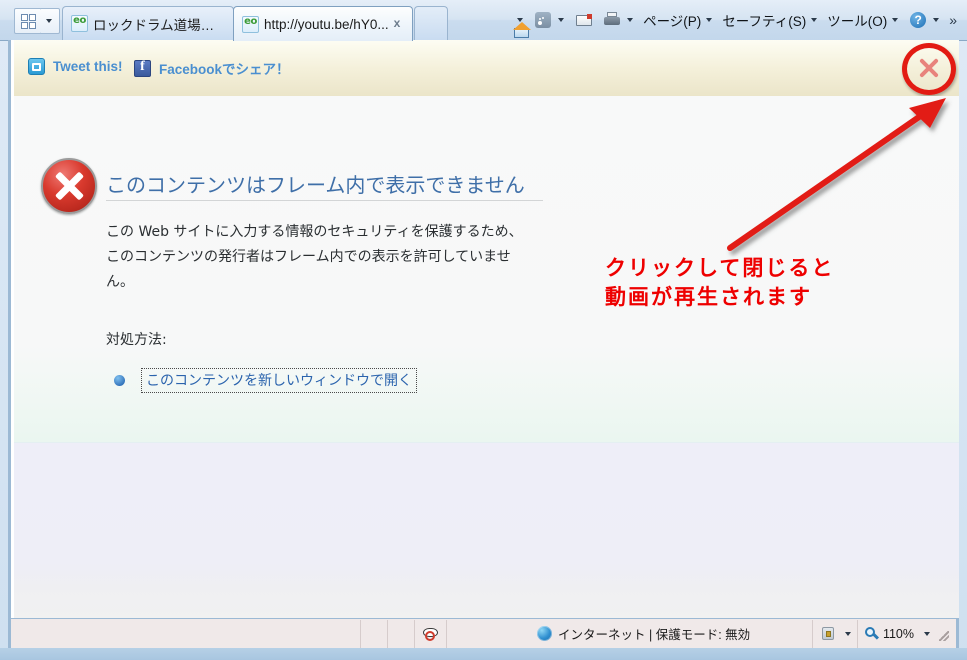 The height and width of the screenshot is (660, 967). I want to click on overflow-label: », so click(953, 20).